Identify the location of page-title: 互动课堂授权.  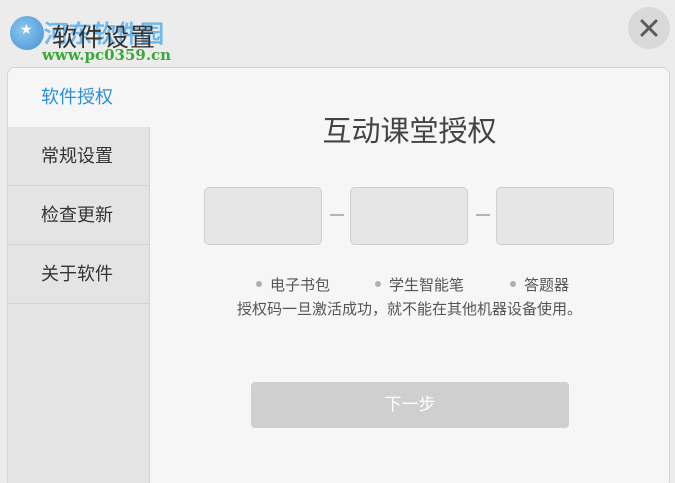
(409, 131).